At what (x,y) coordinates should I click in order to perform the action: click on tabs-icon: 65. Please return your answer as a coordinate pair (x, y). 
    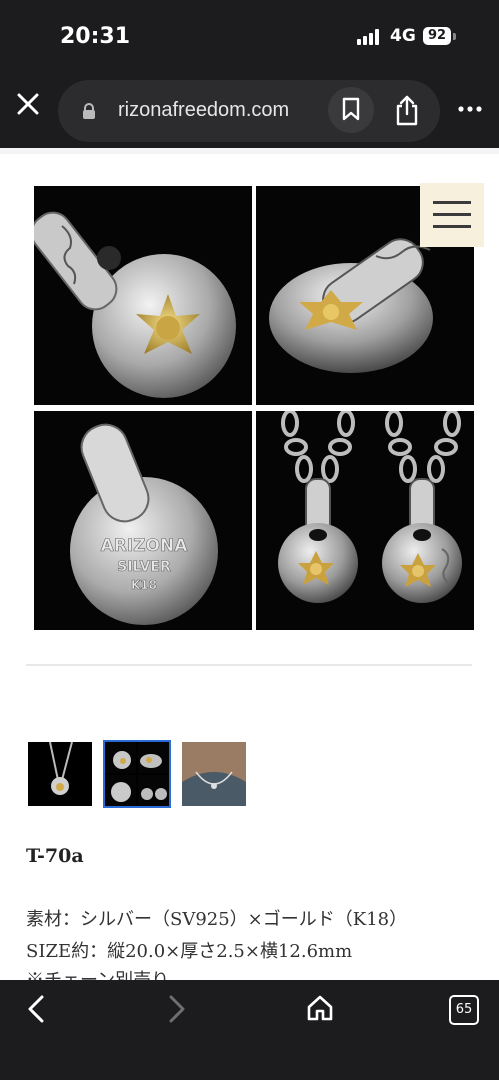
    Looking at the image, I should click on (464, 1010).